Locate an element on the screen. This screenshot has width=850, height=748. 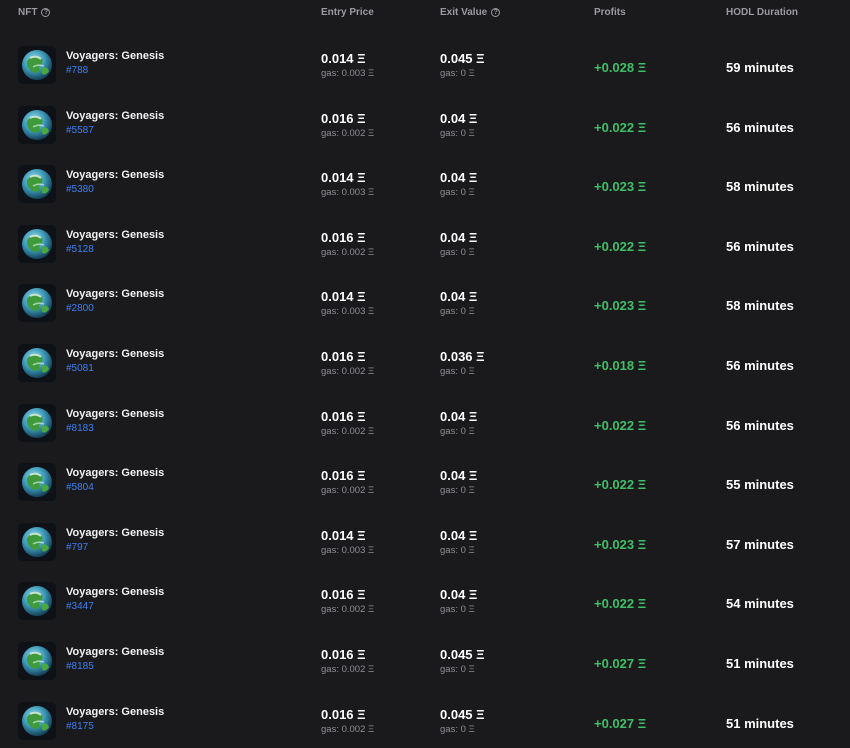
hodl-duration: 57 minutes is located at coordinates (760, 544).